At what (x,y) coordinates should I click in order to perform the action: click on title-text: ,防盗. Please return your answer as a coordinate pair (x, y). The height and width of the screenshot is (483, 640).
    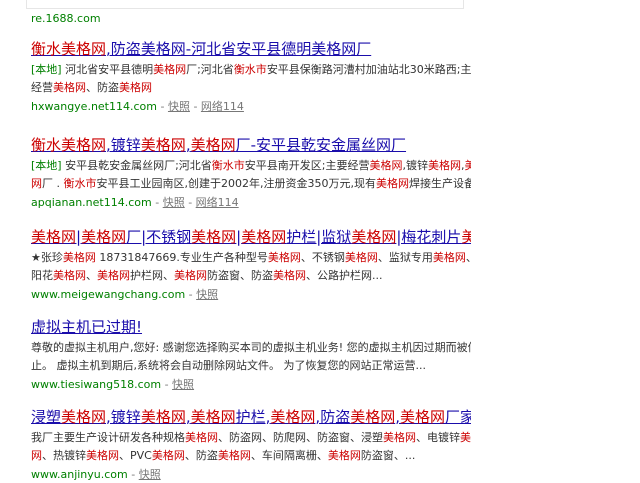
    Looking at the image, I should click on (333, 417).